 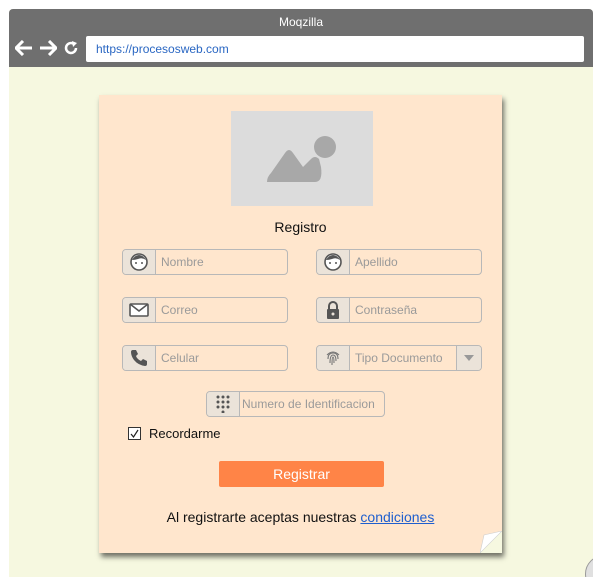 I want to click on url-bar: https://procesosweb.com, so click(x=335, y=49).